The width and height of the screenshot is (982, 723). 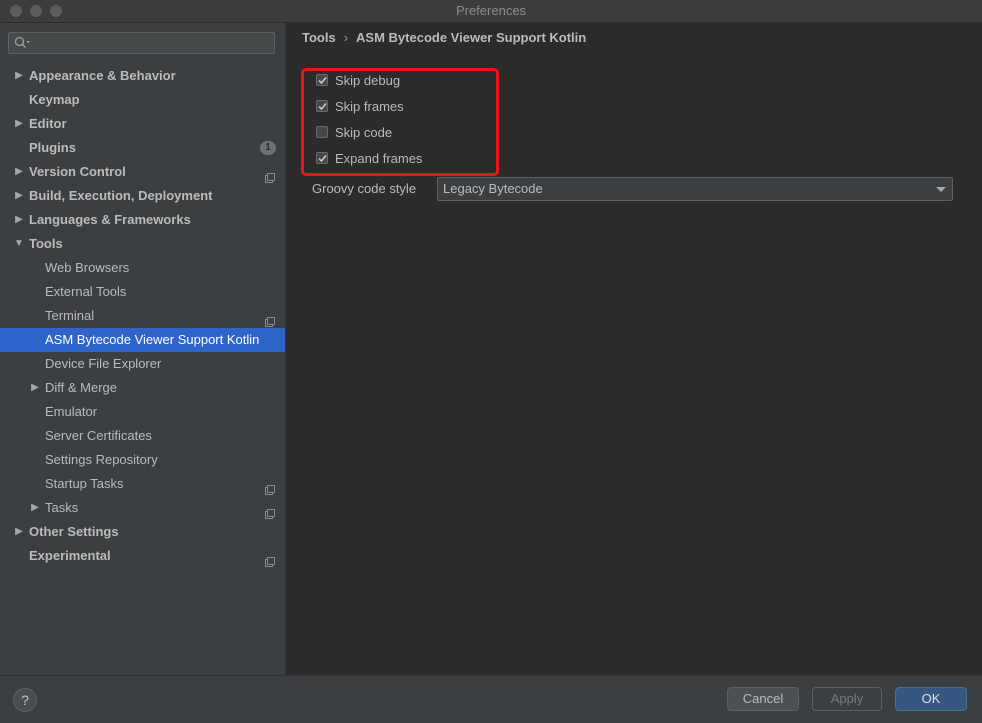 I want to click on sidebar-item-label: Plugins, so click(x=52, y=147).